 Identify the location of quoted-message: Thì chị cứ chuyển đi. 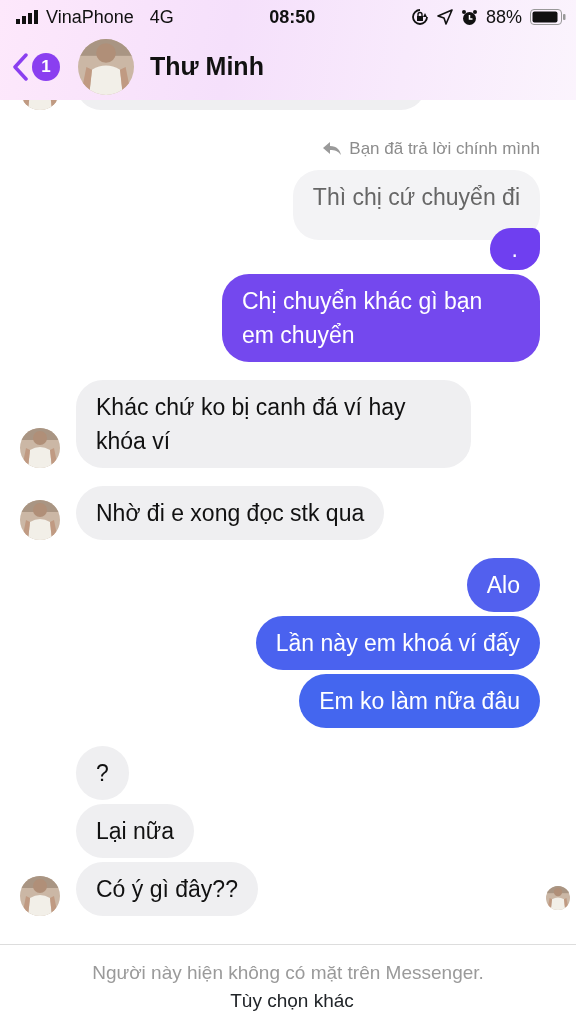
(416, 204).